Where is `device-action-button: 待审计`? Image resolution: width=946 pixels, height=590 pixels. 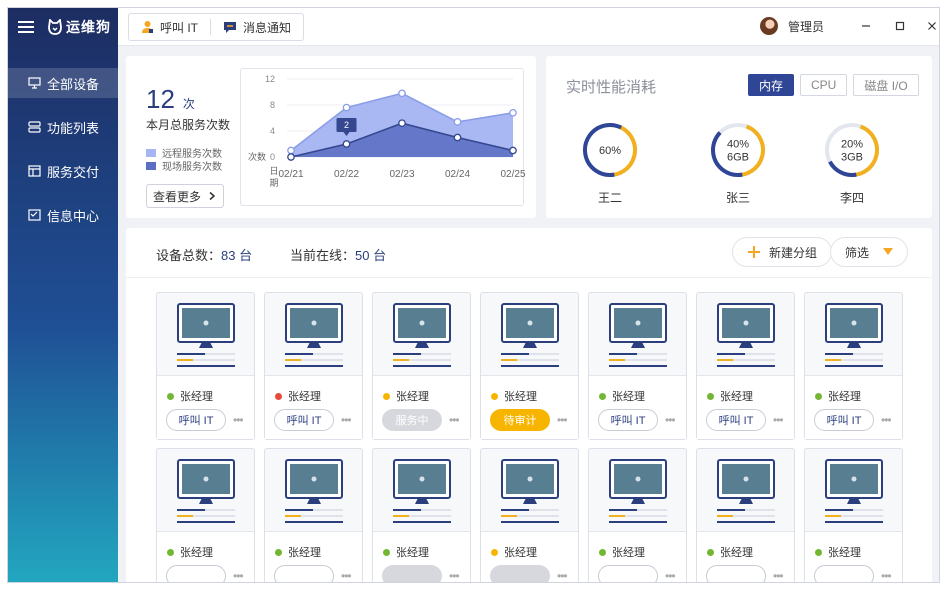 device-action-button: 待审计 is located at coordinates (520, 420).